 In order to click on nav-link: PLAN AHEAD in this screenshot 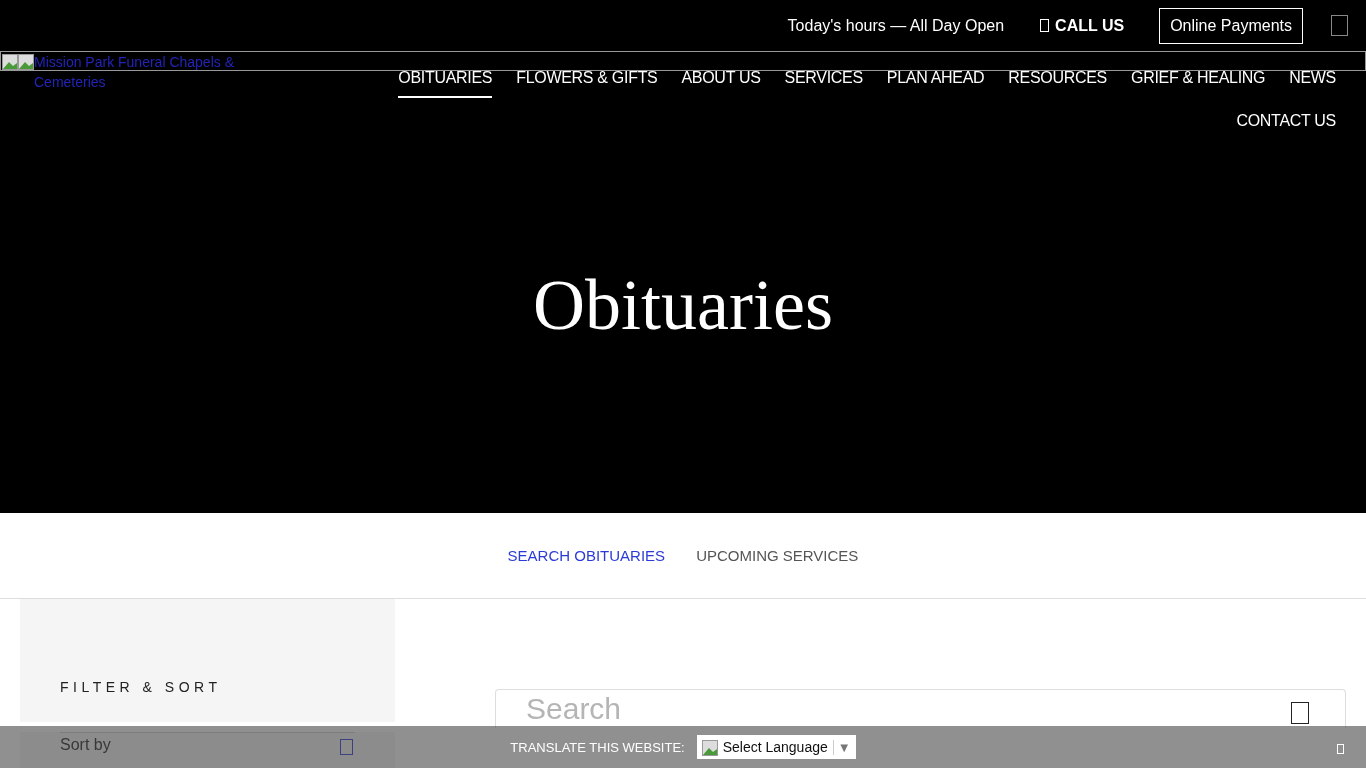, I will do `click(935, 83)`.